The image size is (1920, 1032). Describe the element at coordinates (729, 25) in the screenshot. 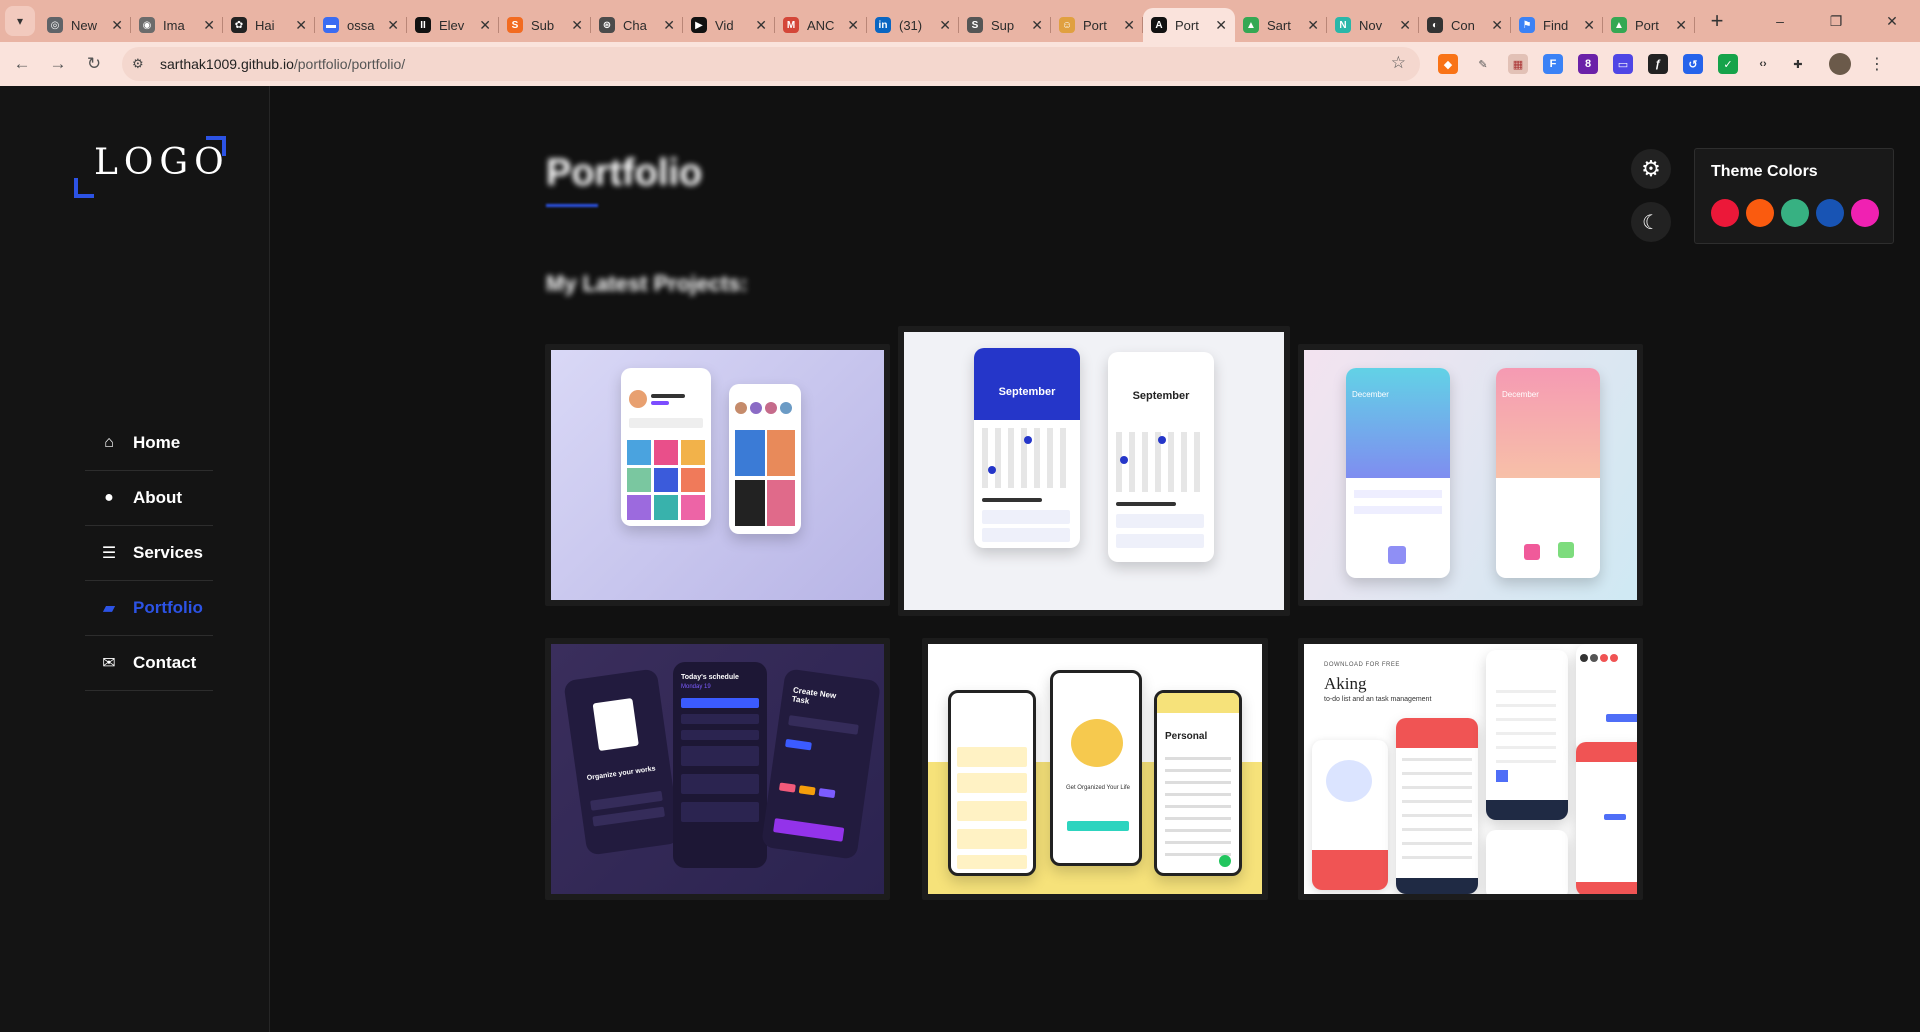

I see `browser-tab: ▶ Vid ✕` at that location.